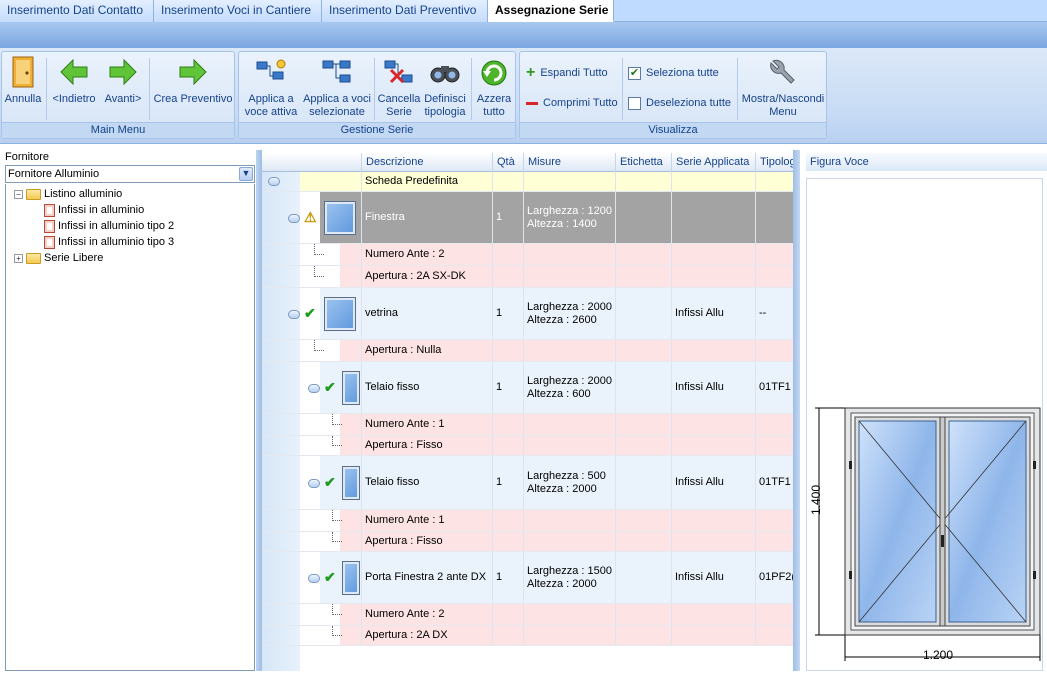 The image size is (1047, 675). I want to click on tab-inserimento-dati-contatto: Inserimento Dati Contatto, so click(77, 11).